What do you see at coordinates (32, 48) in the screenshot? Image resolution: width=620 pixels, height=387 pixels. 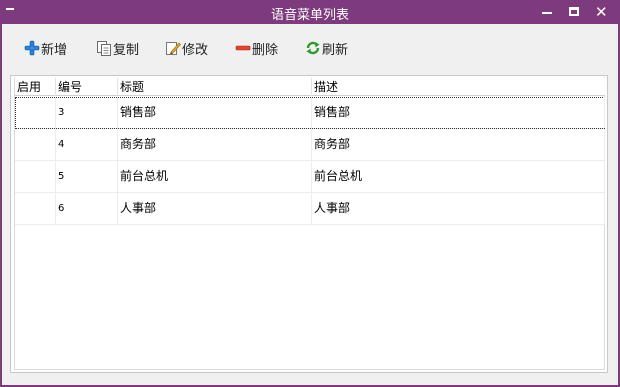 I see `plus-icon` at bounding box center [32, 48].